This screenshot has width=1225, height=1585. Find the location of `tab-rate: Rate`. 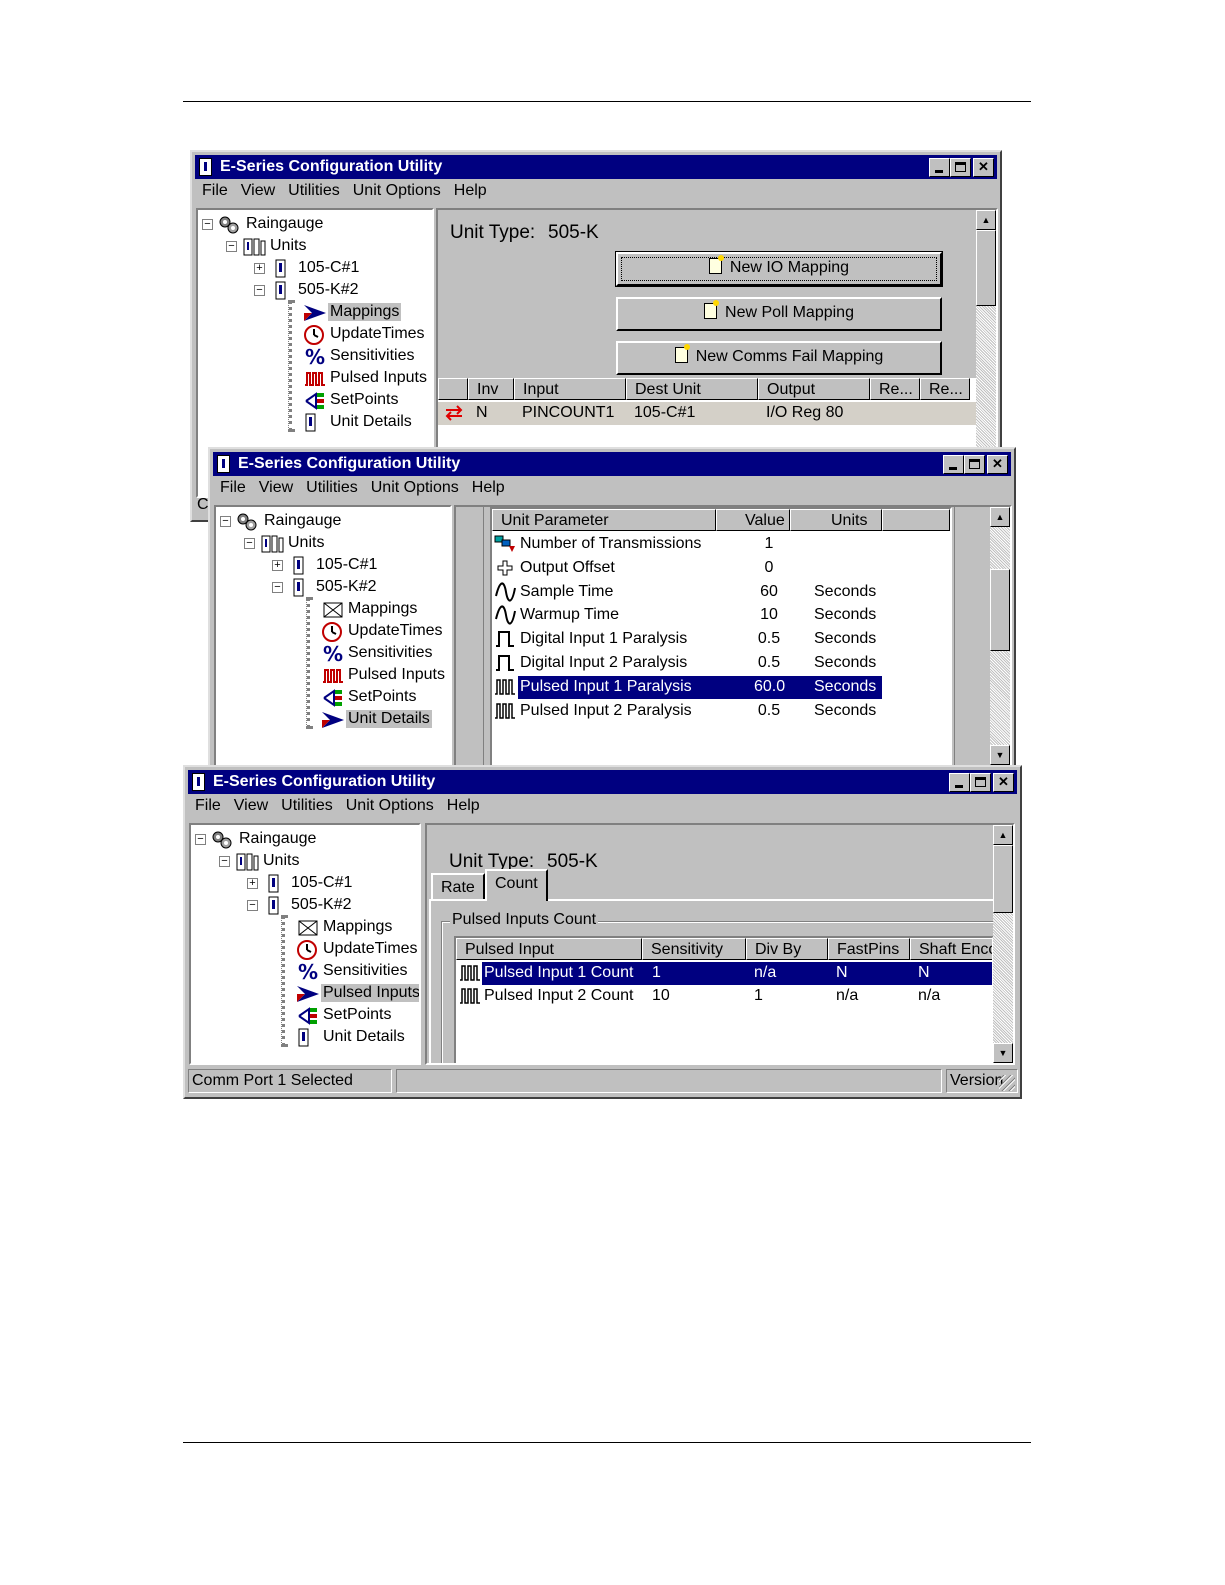

tab-rate: Rate is located at coordinates (458, 886).